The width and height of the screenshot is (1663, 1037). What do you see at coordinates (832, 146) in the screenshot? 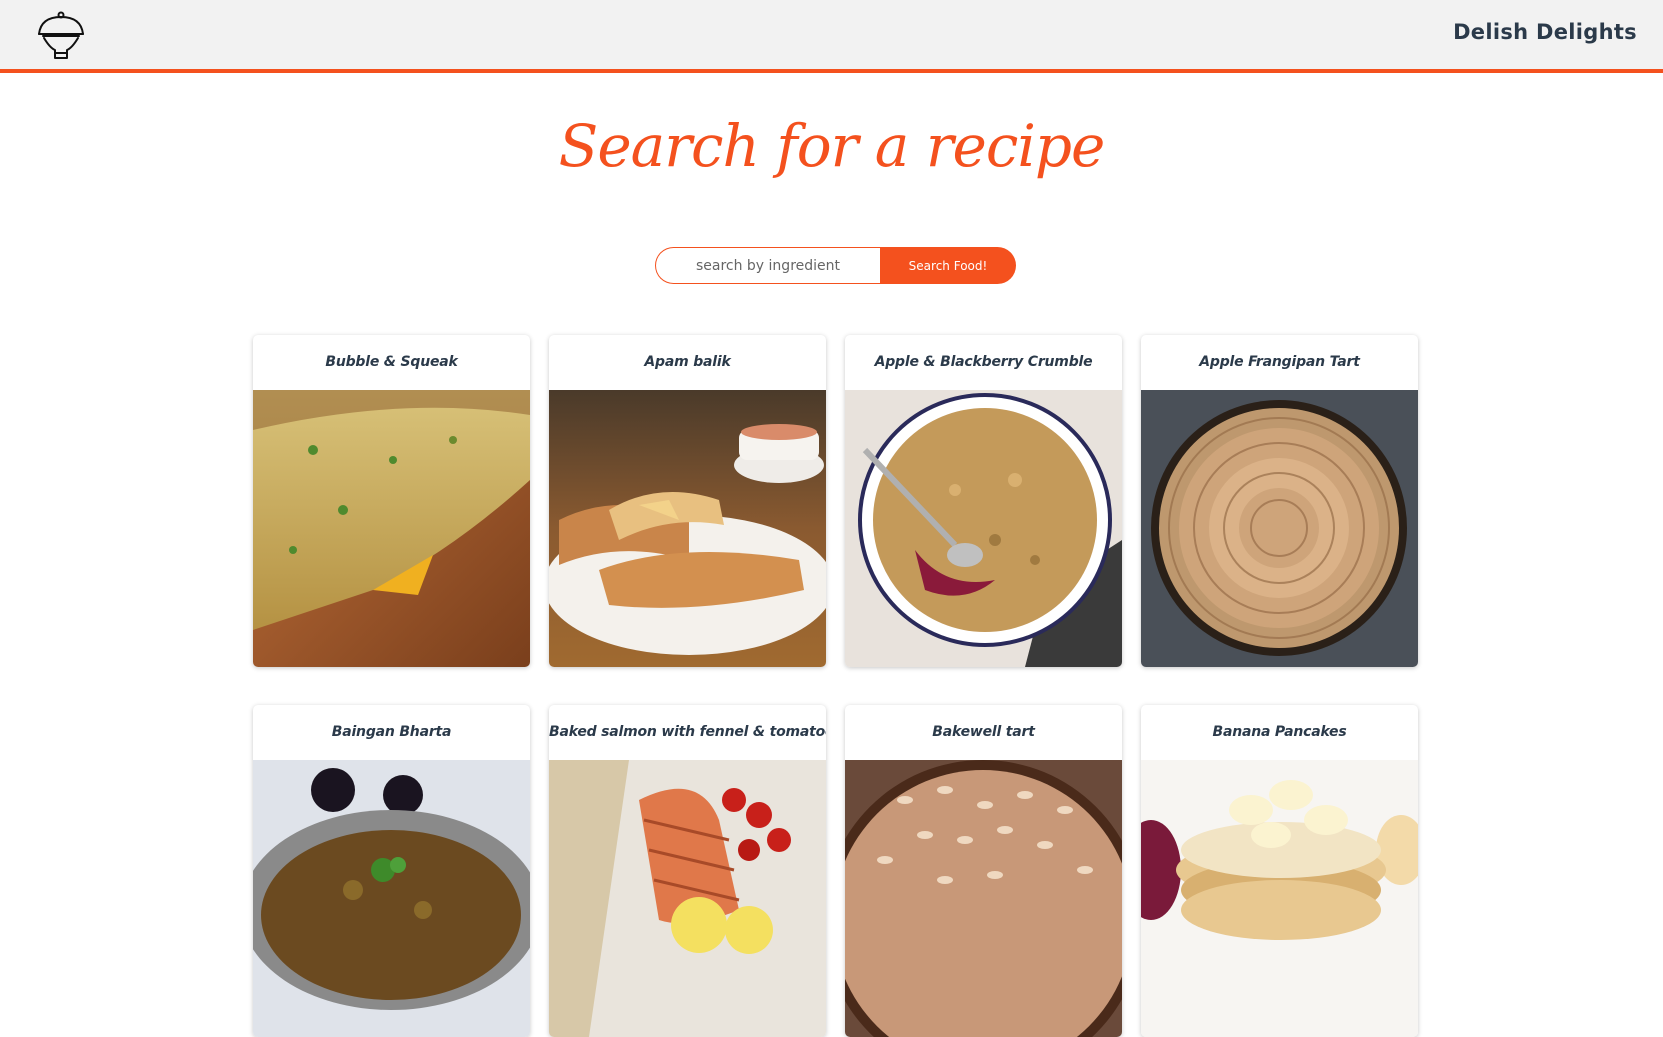
I see `page-title: Search for a recipe` at bounding box center [832, 146].